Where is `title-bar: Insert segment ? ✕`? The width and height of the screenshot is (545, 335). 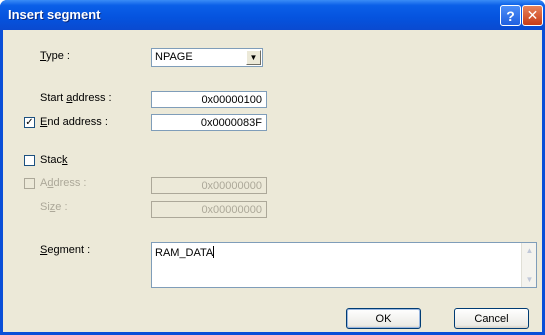
title-bar: Insert segment ? ✕ is located at coordinates (272, 15).